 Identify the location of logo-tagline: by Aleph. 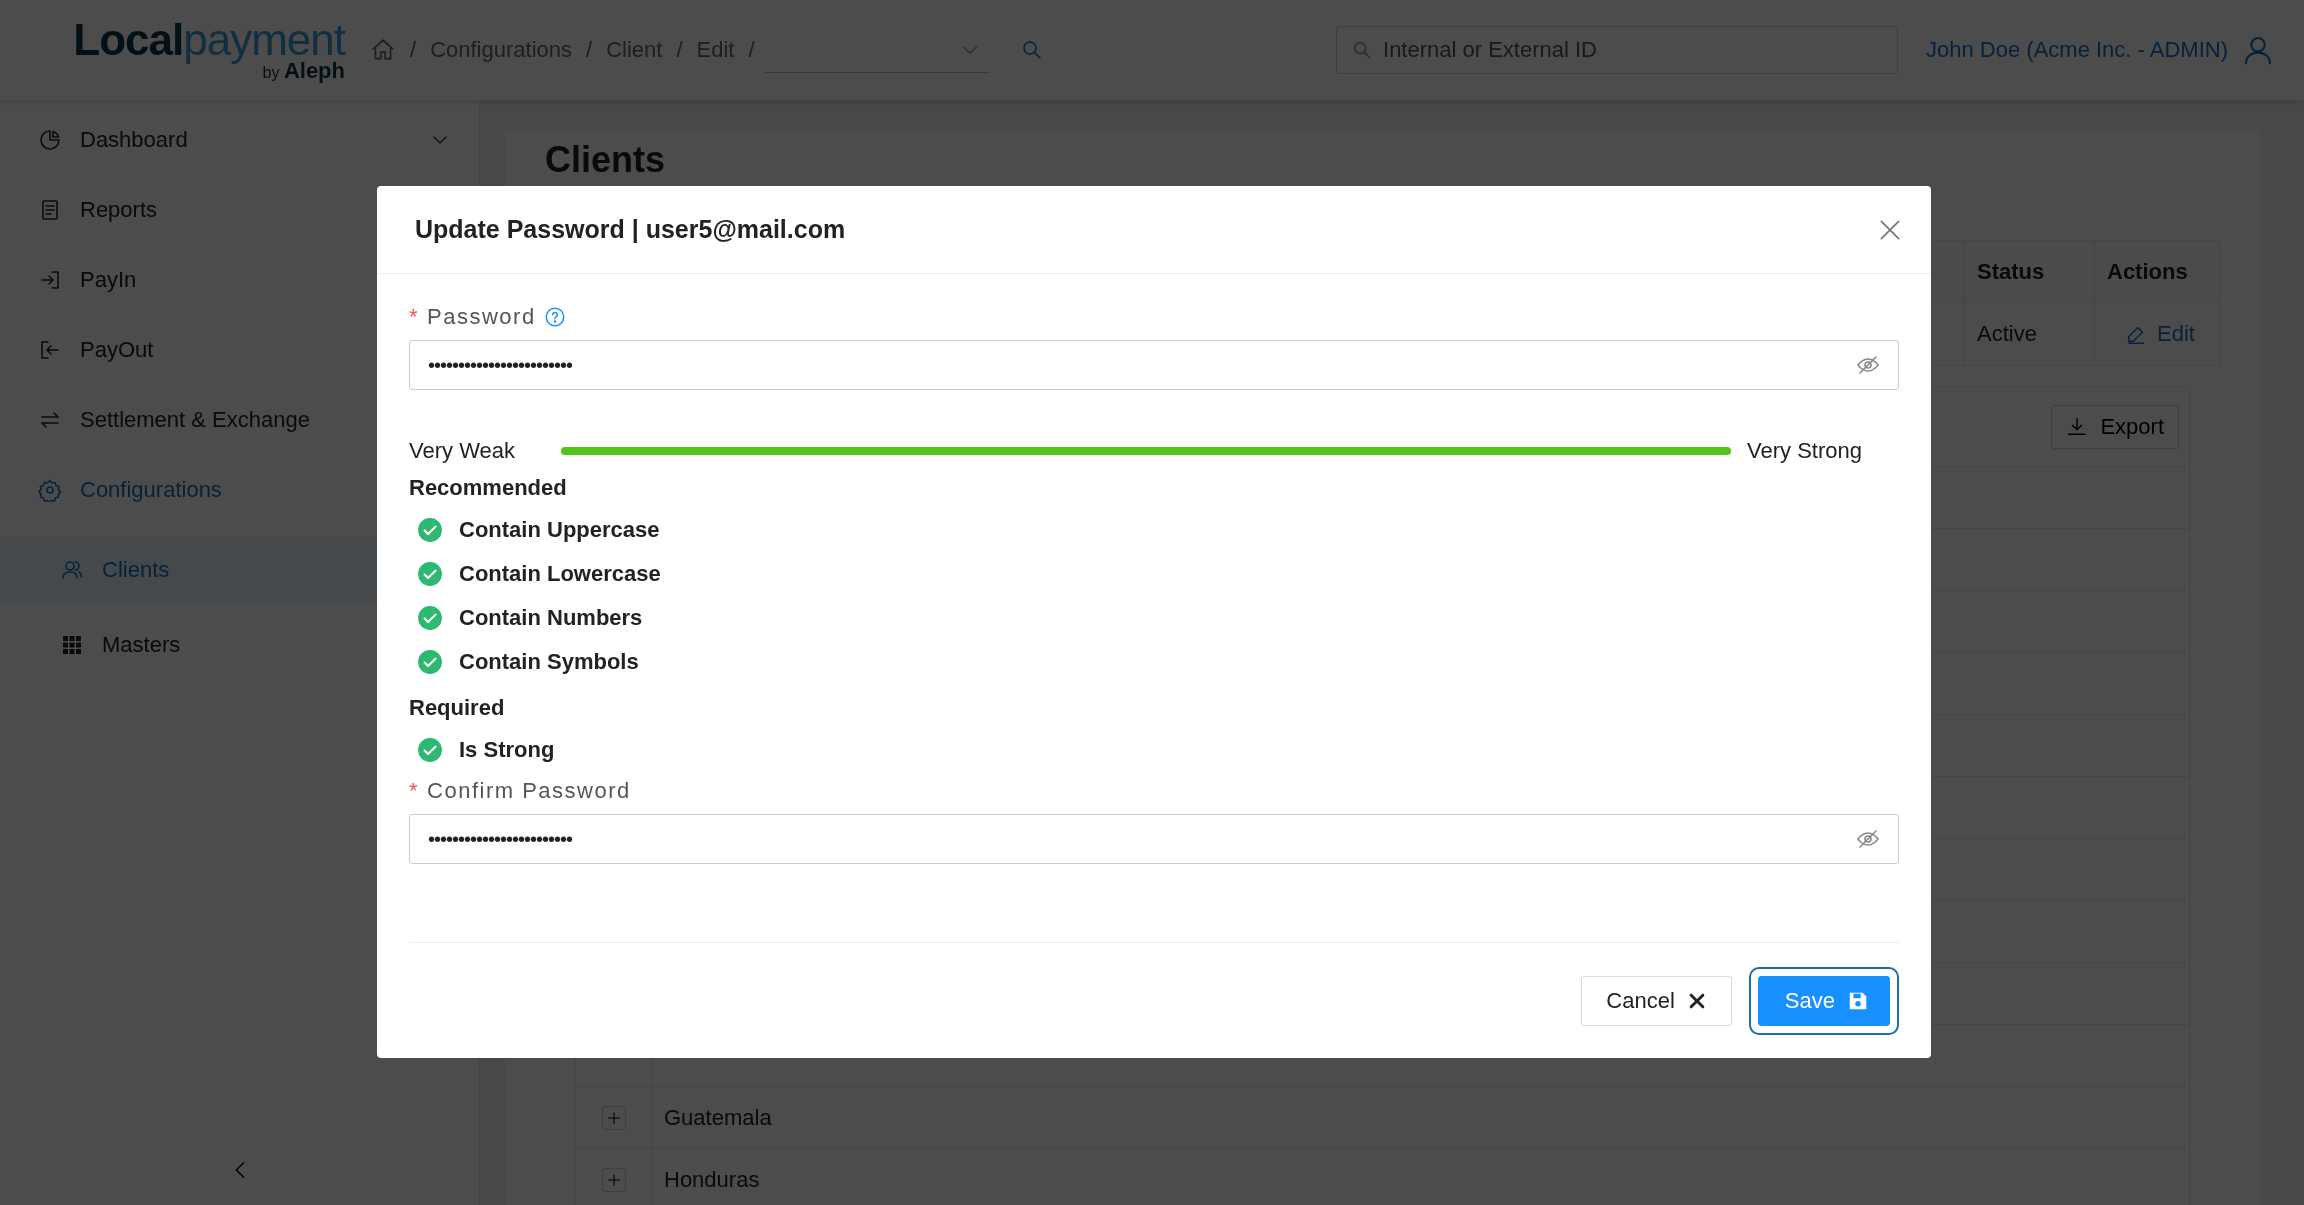
(303, 71).